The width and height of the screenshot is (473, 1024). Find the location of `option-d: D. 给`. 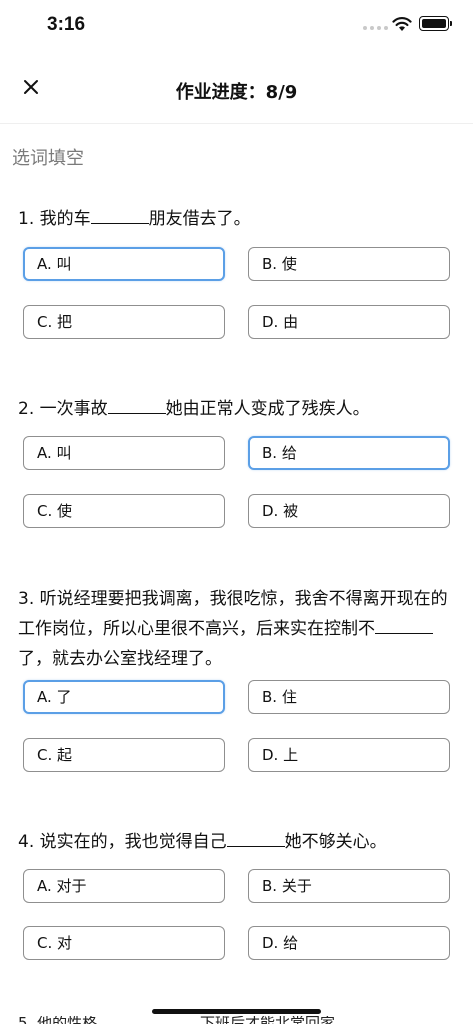

option-d: D. 给 is located at coordinates (349, 943).